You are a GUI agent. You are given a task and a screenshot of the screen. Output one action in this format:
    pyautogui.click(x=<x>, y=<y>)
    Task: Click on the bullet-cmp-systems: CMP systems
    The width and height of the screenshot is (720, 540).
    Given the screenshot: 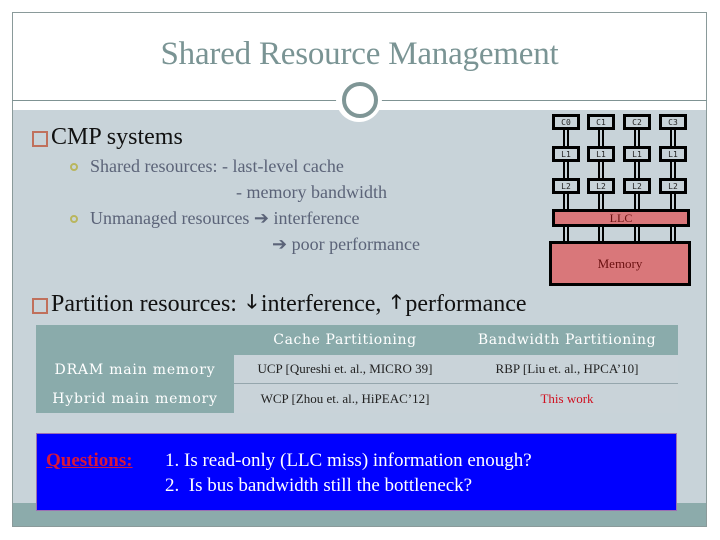 What is the action you would take?
    pyautogui.click(x=107, y=137)
    